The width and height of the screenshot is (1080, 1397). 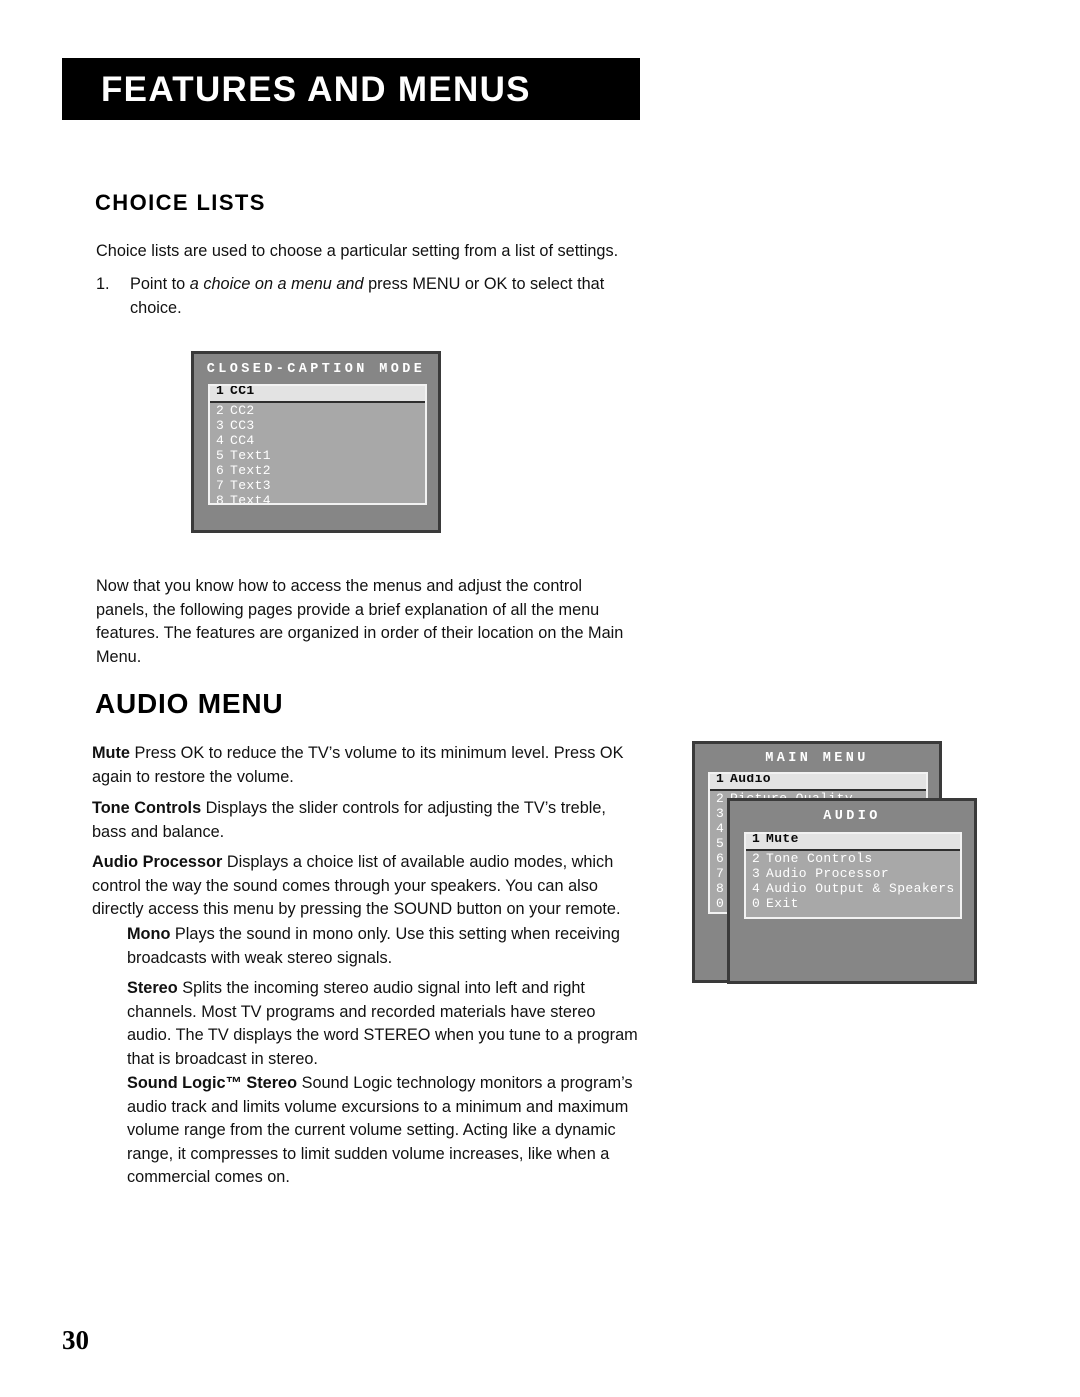 I want to click on list-item: 1 Audio, so click(x=818, y=781).